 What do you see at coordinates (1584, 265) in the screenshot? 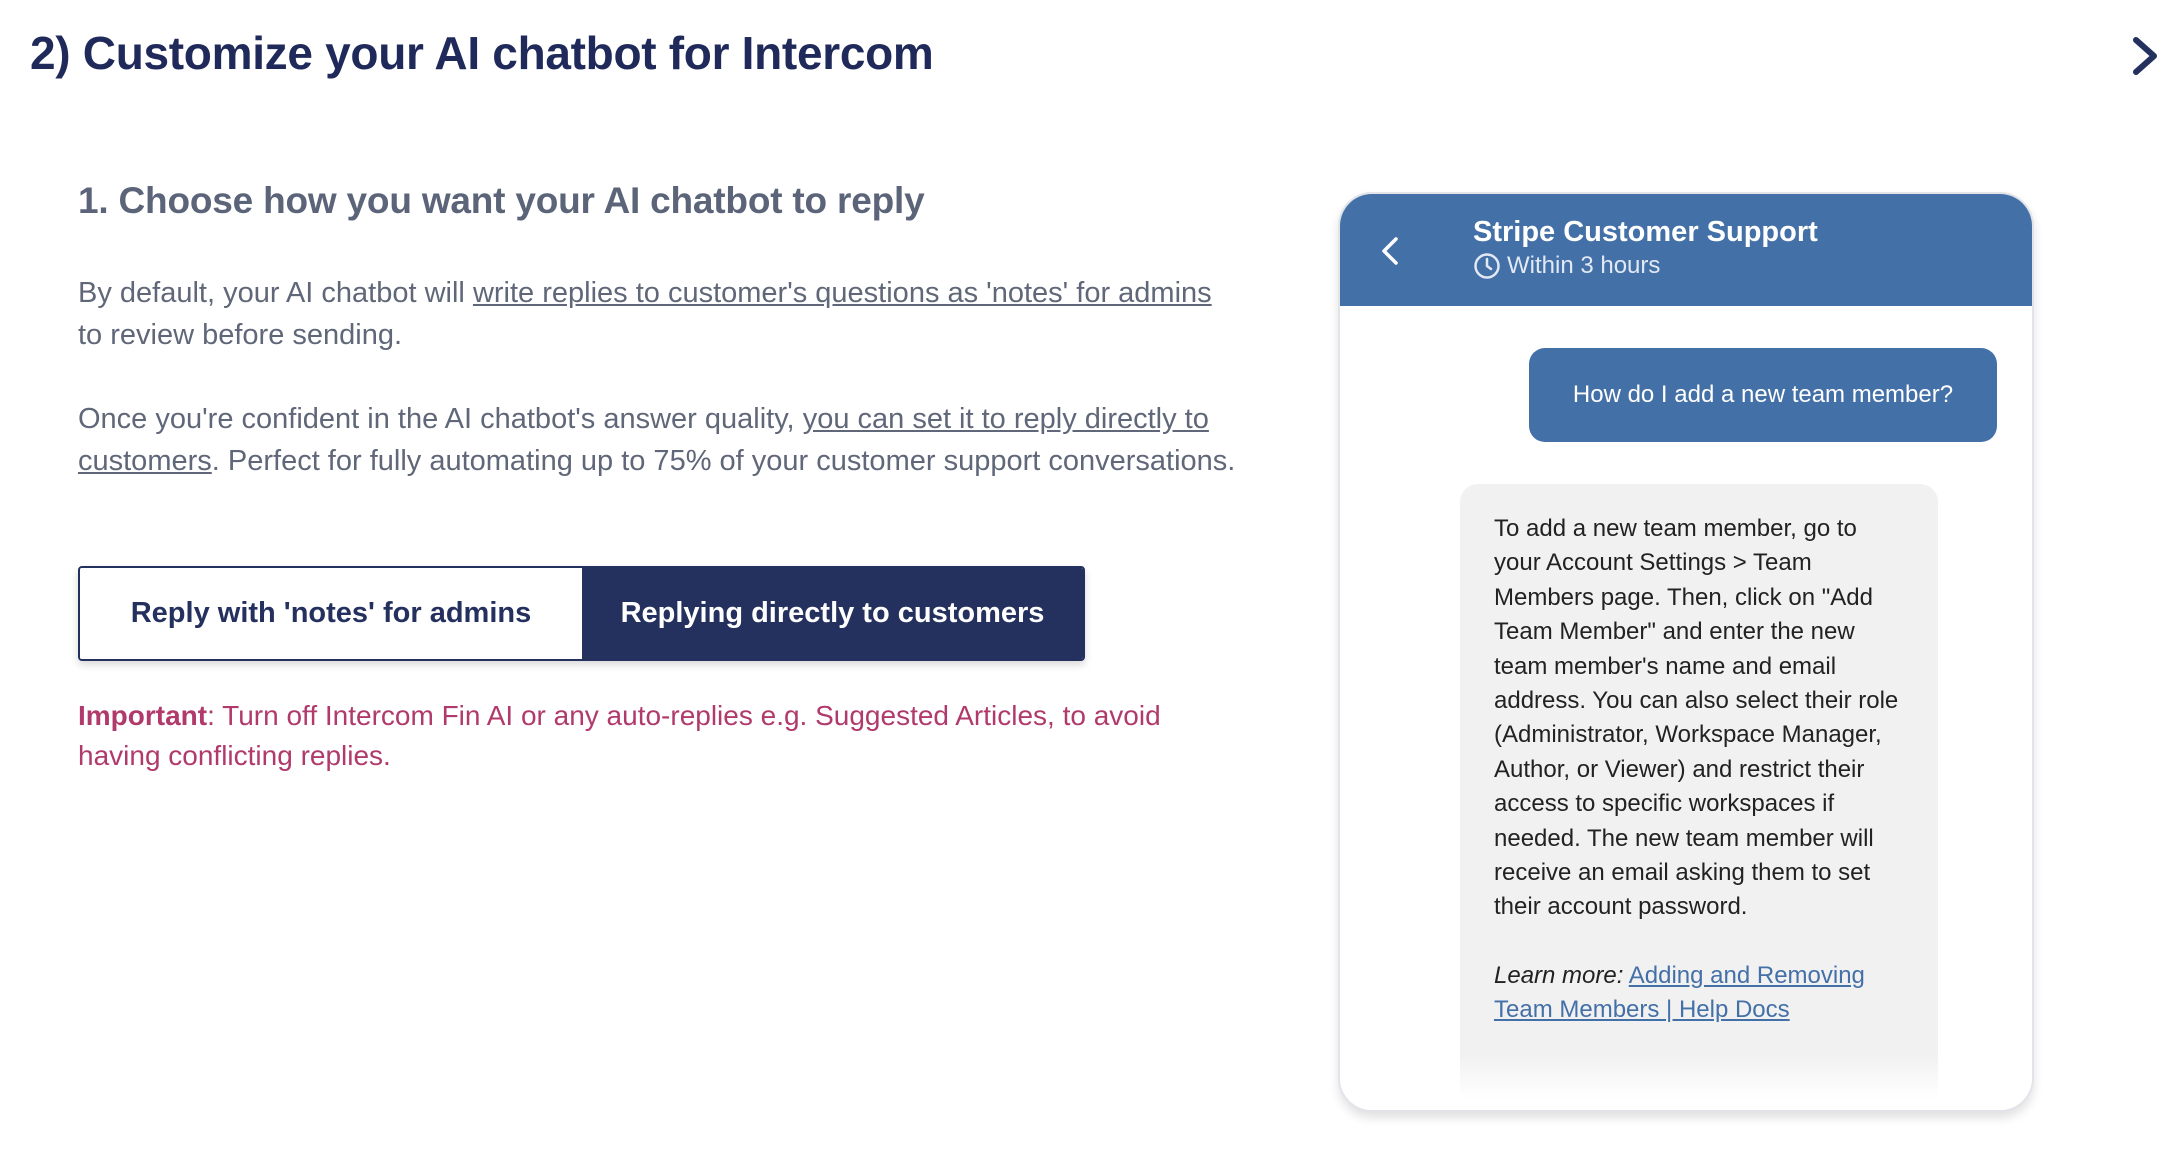
I see `chat-subtitle: Within 3 hours` at bounding box center [1584, 265].